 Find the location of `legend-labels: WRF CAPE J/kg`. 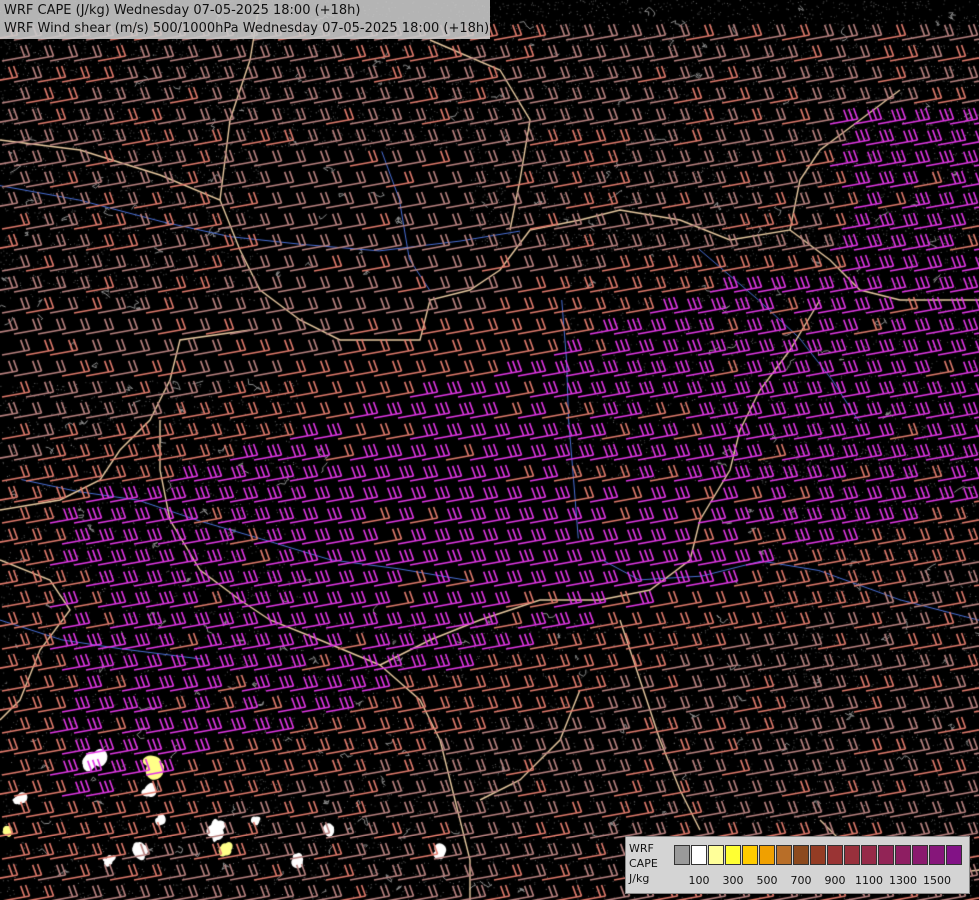

legend-labels: WRF CAPE J/kg is located at coordinates (650, 863).